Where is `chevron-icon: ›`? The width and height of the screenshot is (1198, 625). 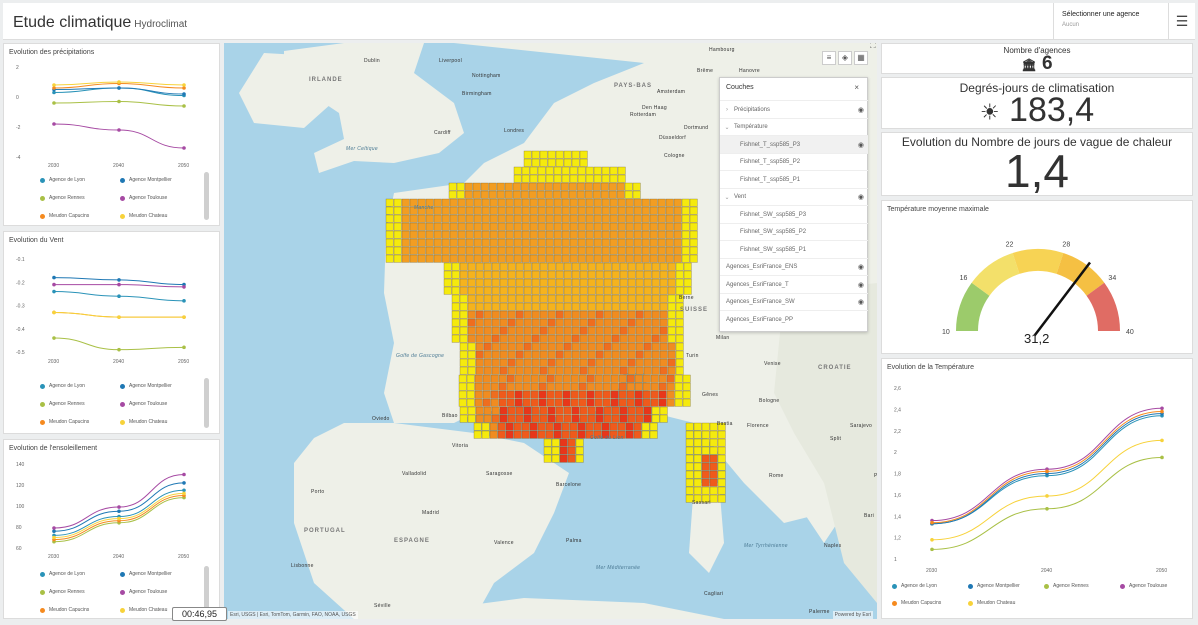
chevron-icon: › is located at coordinates (727, 110).